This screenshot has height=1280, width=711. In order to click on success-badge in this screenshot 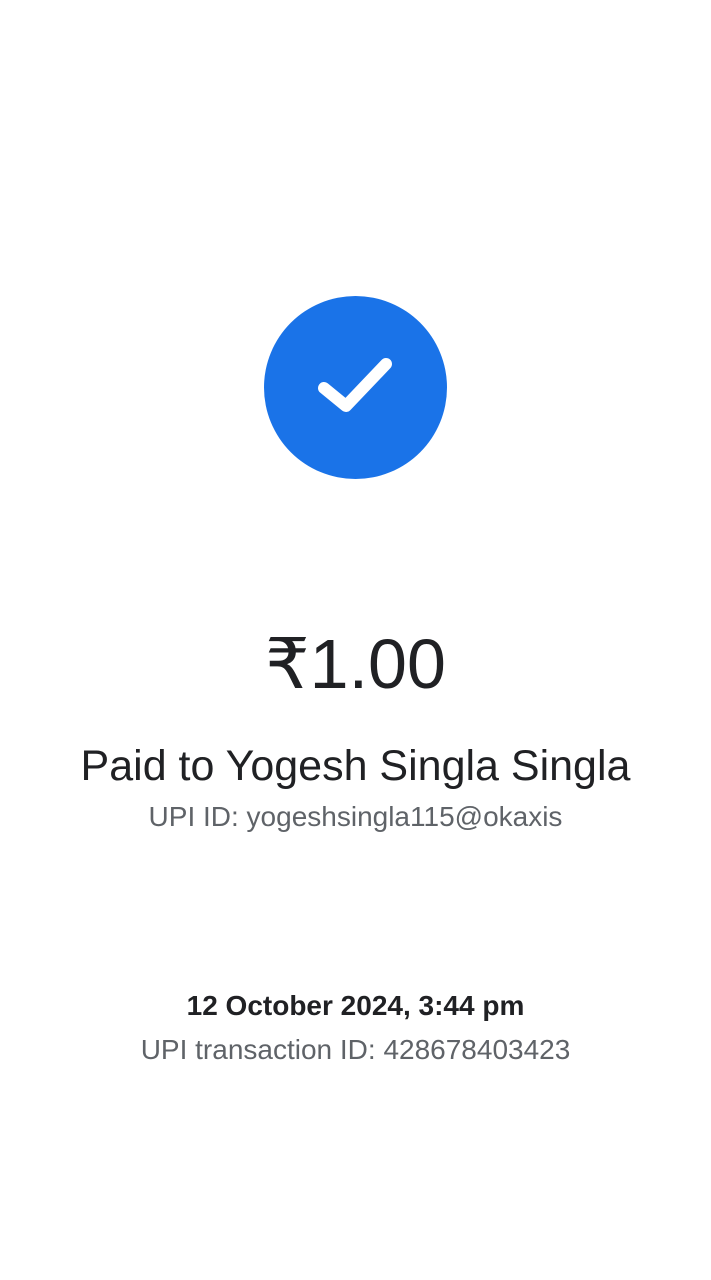, I will do `click(355, 387)`.